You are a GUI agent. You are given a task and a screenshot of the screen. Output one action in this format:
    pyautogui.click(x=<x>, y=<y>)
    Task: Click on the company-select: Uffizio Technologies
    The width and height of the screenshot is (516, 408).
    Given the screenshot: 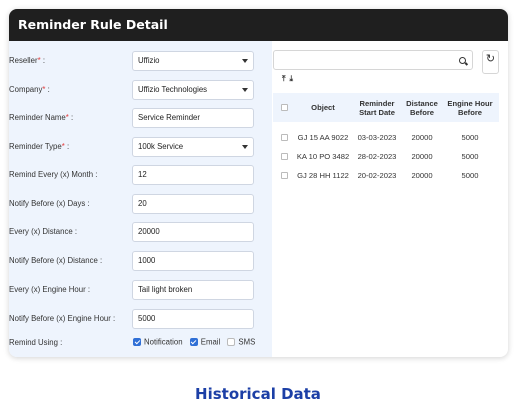 What is the action you would take?
    pyautogui.click(x=193, y=90)
    